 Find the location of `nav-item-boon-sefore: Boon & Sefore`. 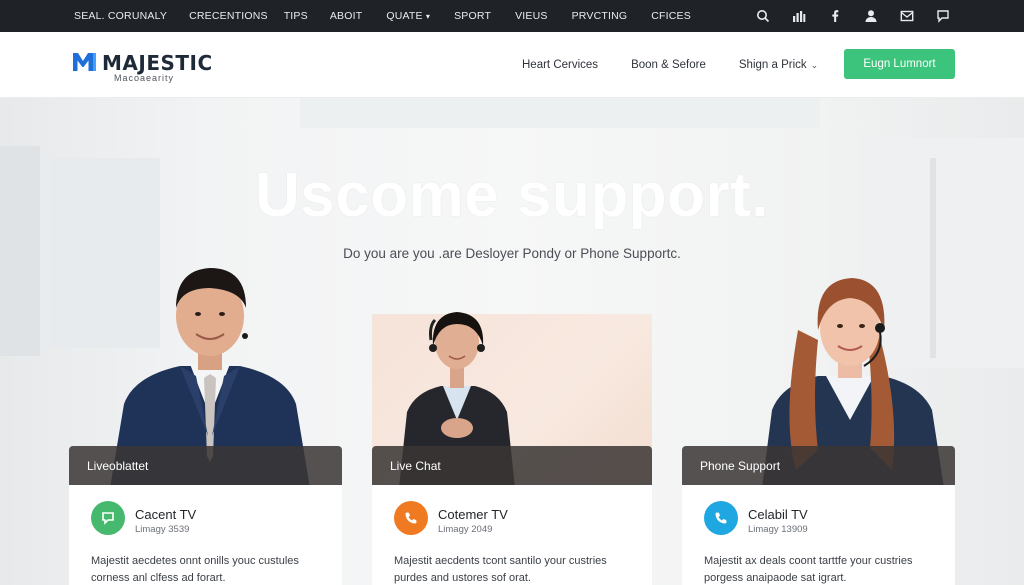

nav-item-boon-sefore: Boon & Sefore is located at coordinates (668, 65).